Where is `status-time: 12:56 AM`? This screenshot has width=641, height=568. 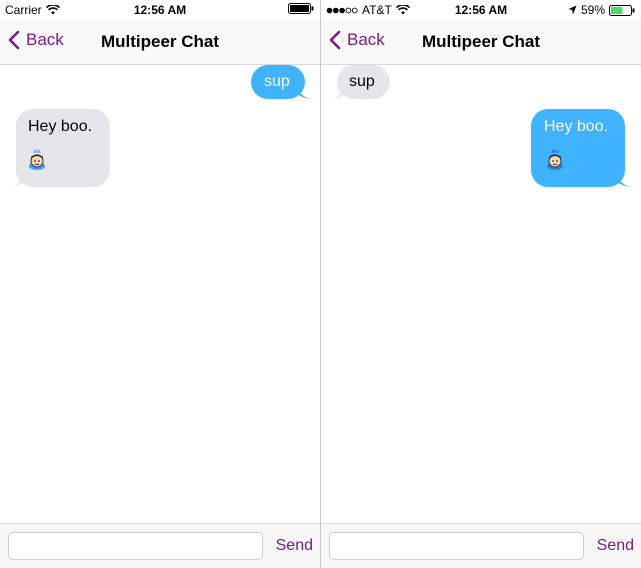
status-time: 12:56 AM is located at coordinates (160, 10).